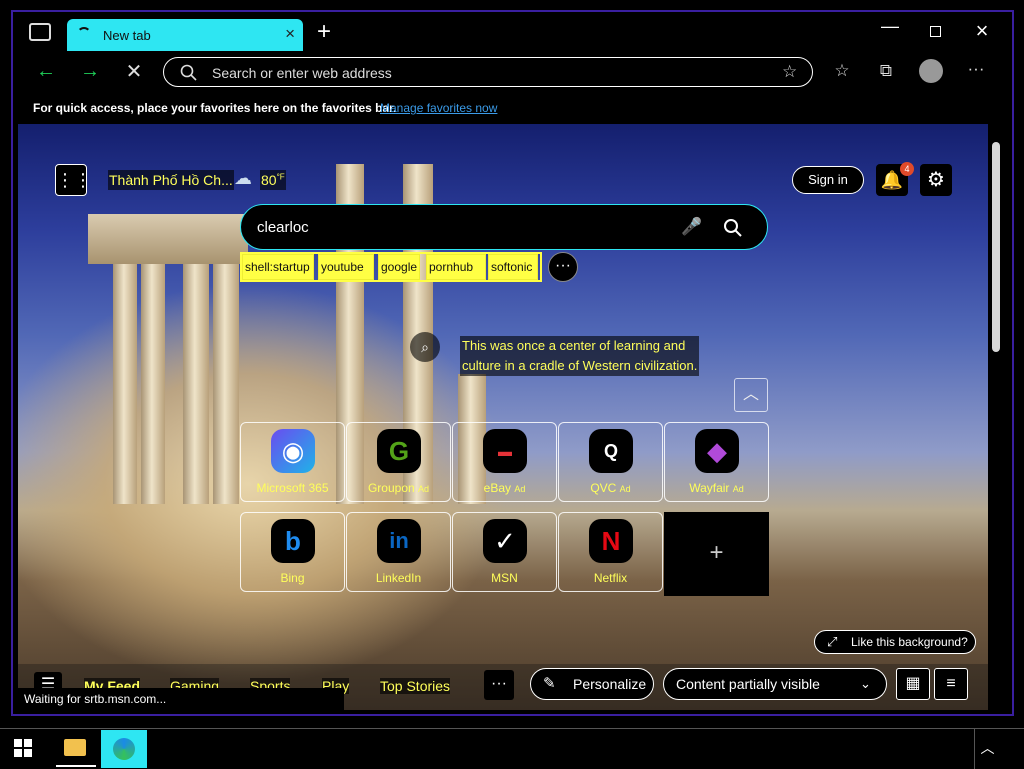 Image resolution: width=1024 pixels, height=769 pixels. What do you see at coordinates (46, 71) in the screenshot?
I see `back-icon: ←` at bounding box center [46, 71].